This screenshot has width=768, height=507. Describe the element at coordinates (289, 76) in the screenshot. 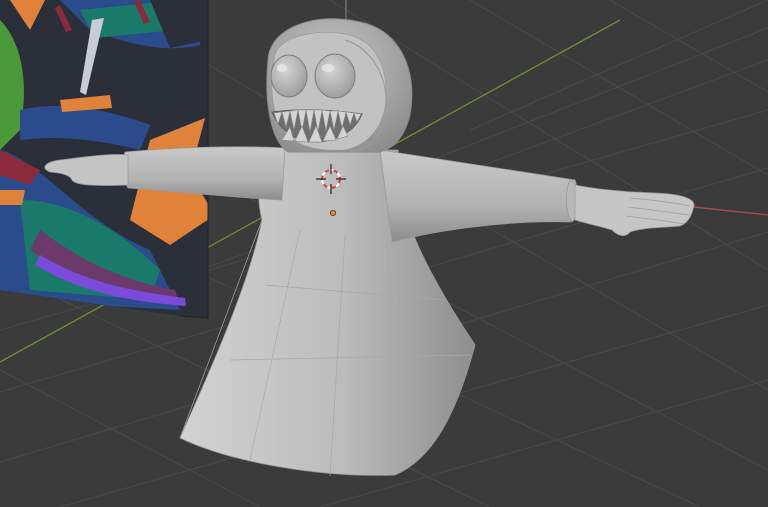

I see `left-eye` at that location.